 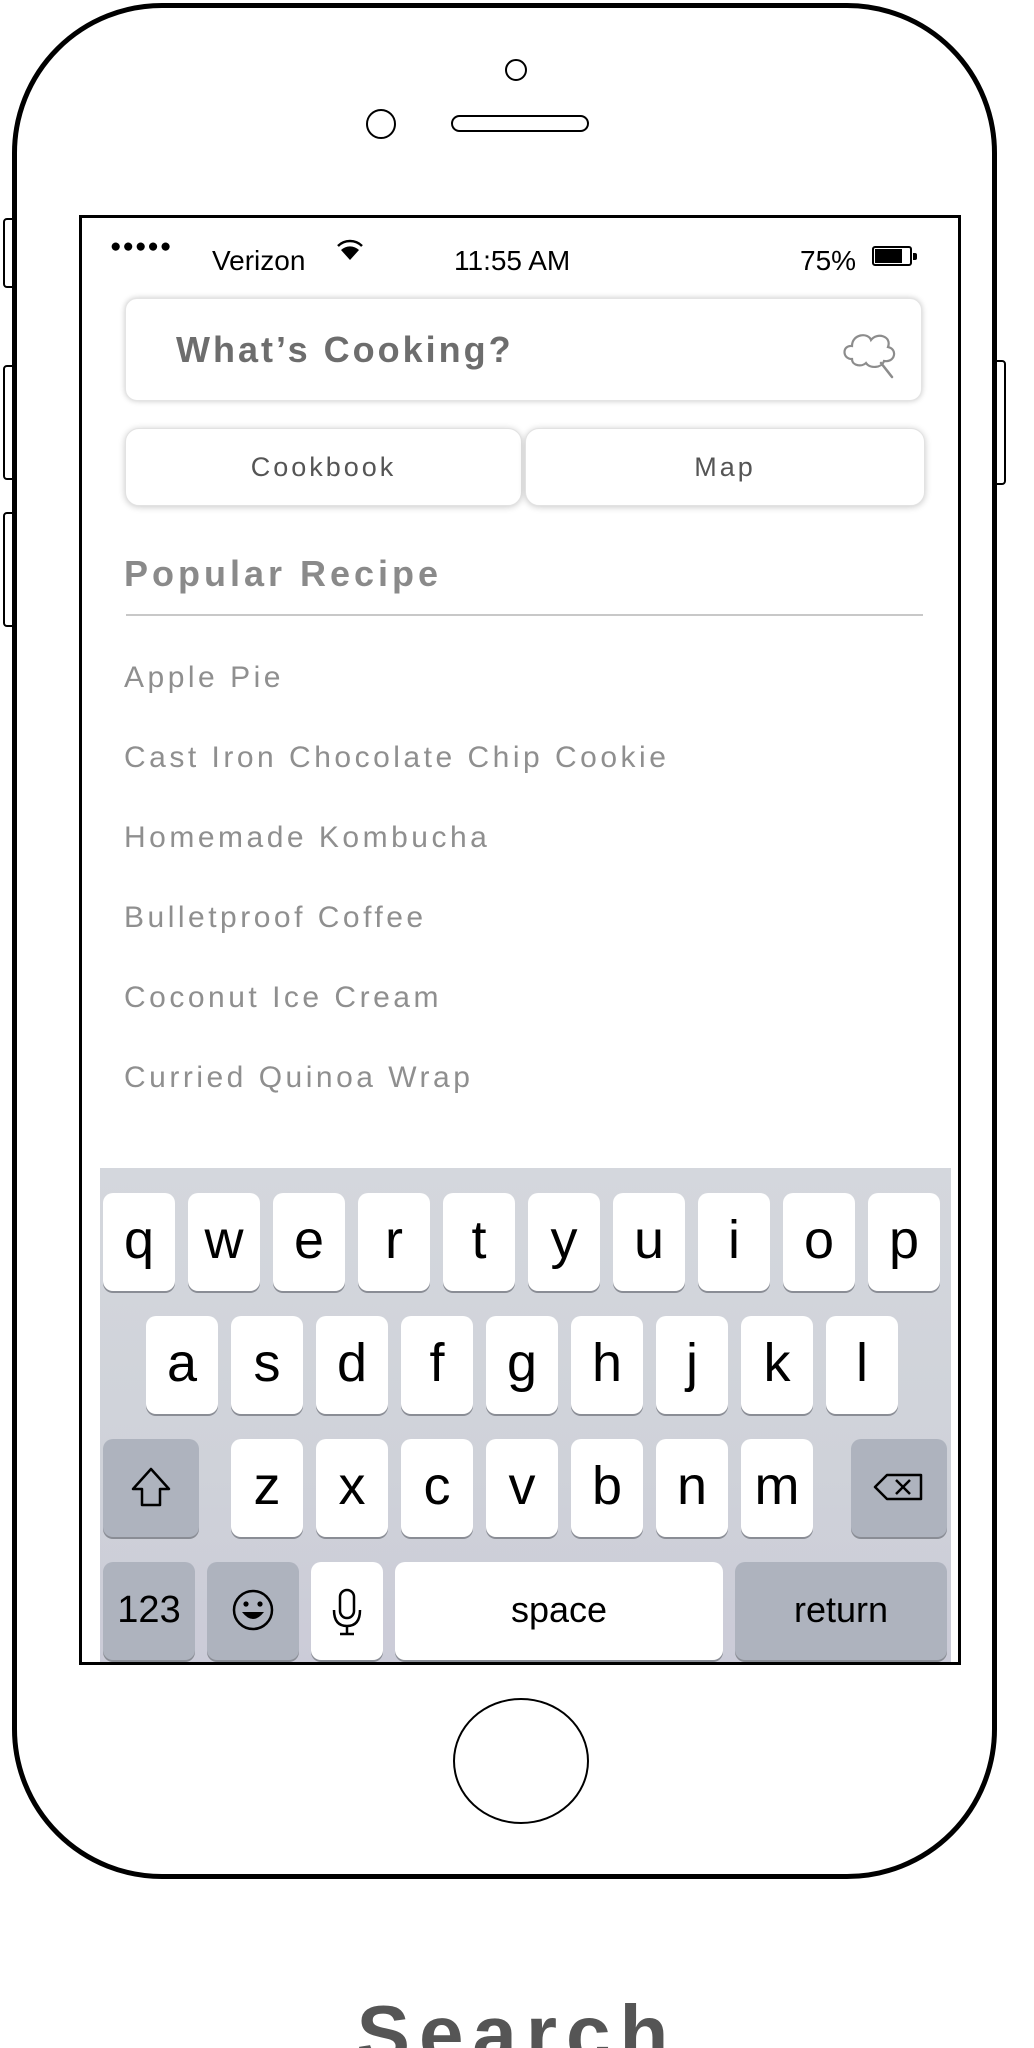 What do you see at coordinates (559, 1611) in the screenshot?
I see `space-key: space` at bounding box center [559, 1611].